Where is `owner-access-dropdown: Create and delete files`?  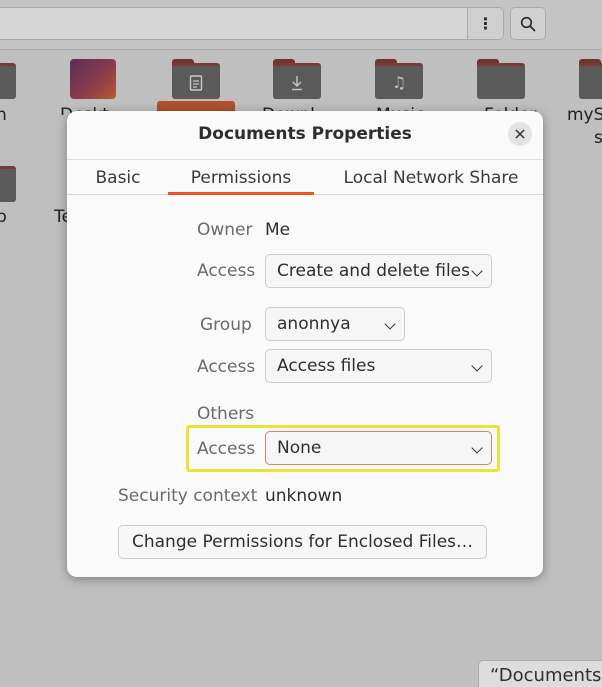
owner-access-dropdown: Create and delete files is located at coordinates (378, 271).